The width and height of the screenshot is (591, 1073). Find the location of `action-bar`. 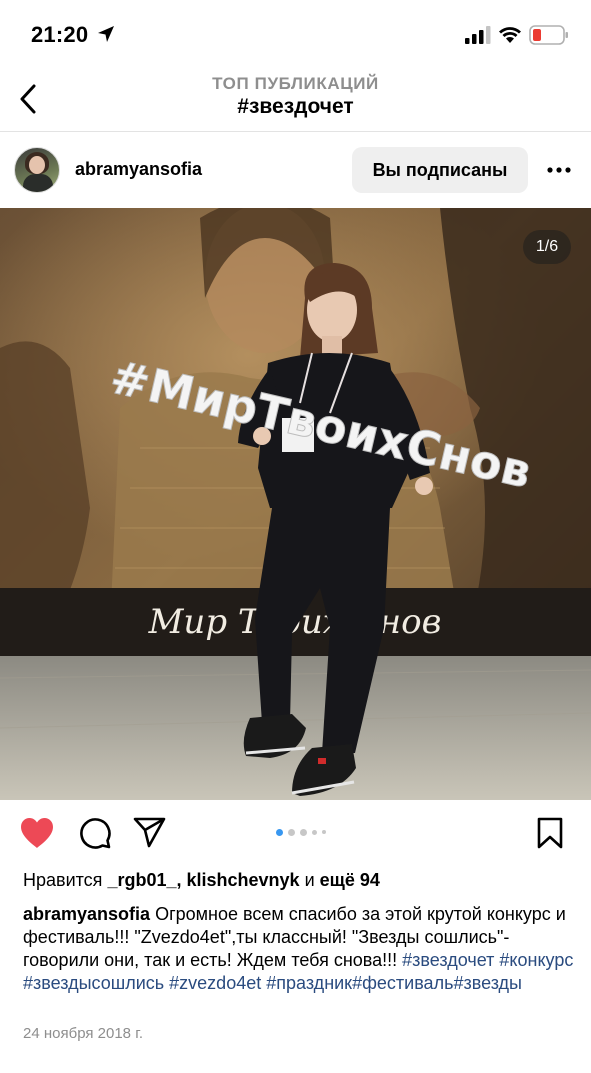

action-bar is located at coordinates (295, 832).